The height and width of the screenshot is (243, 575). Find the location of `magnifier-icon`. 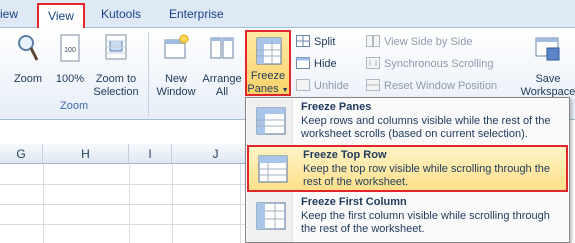

magnifier-icon is located at coordinates (28, 48).